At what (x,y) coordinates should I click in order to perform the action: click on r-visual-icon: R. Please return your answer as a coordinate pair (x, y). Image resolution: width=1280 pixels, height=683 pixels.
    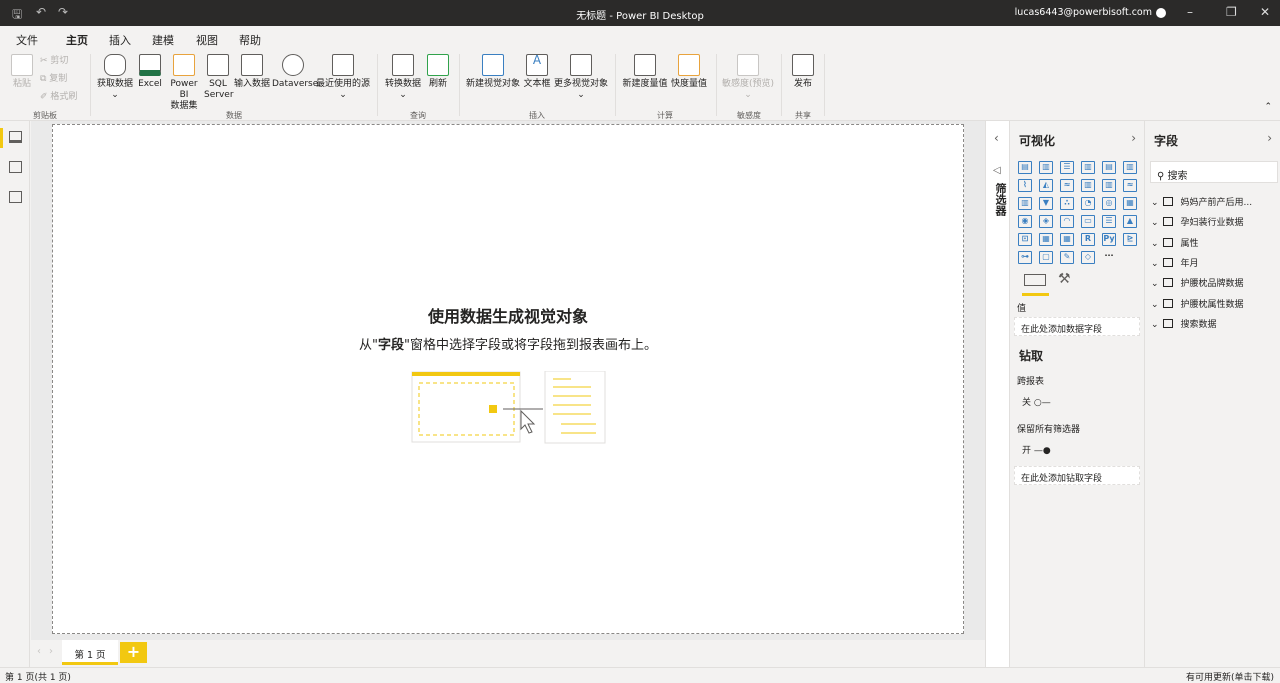
    Looking at the image, I should click on (1088, 239).